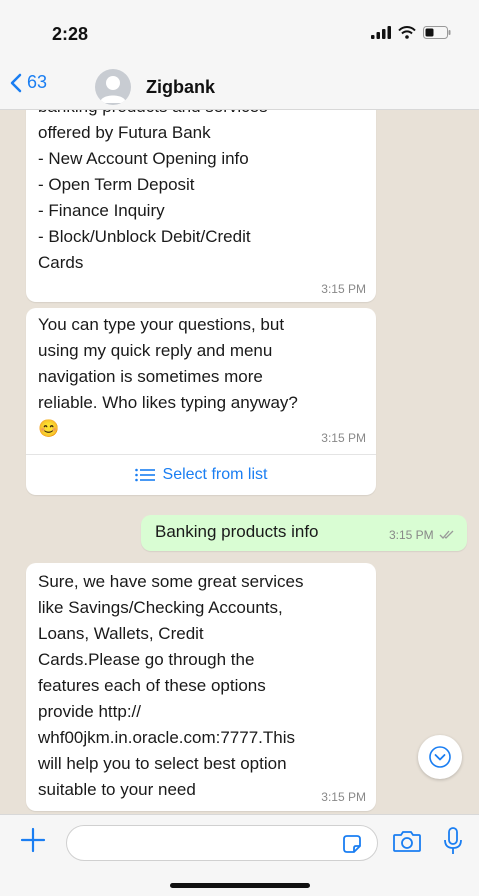 The width and height of the screenshot is (479, 896). What do you see at coordinates (239, 31) in the screenshot?
I see `status-bar: 2:28` at bounding box center [239, 31].